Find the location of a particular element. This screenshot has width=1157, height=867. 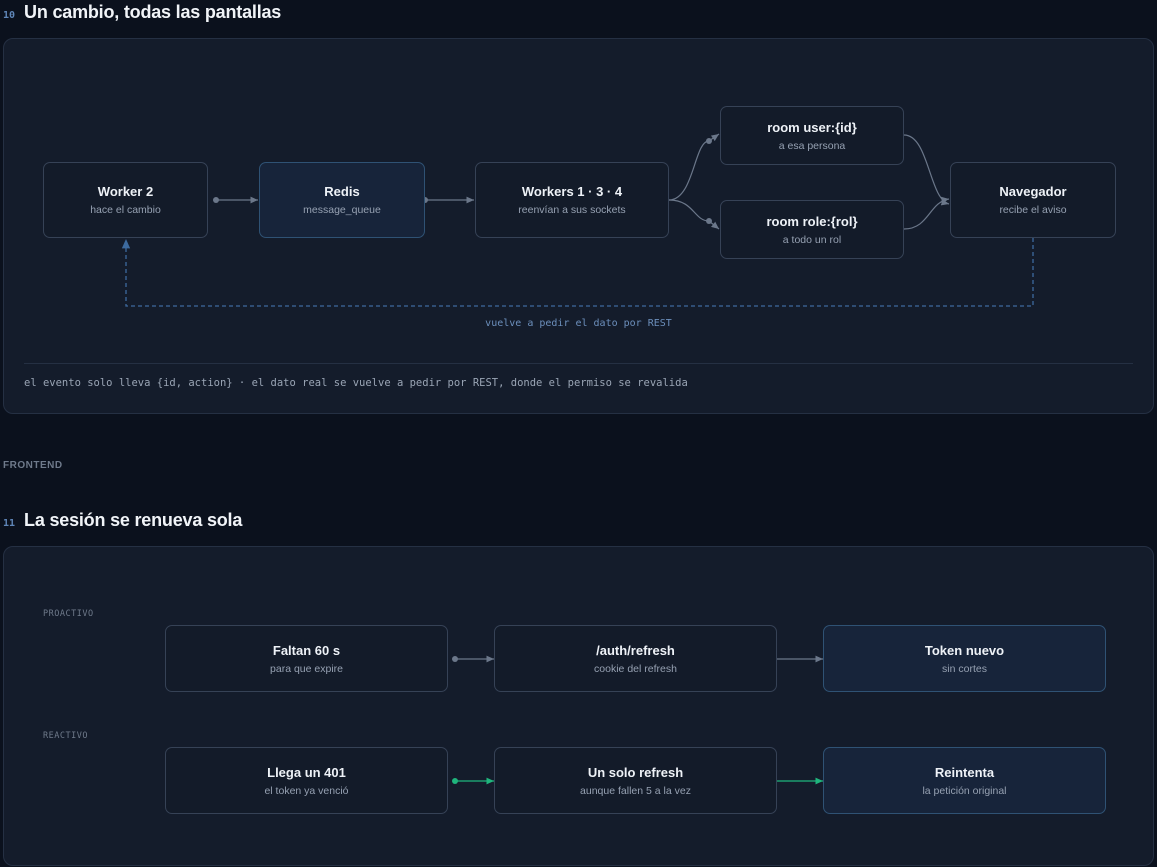

node-expiry-countdown: Faltan 60 s para que expire is located at coordinates (306, 658).